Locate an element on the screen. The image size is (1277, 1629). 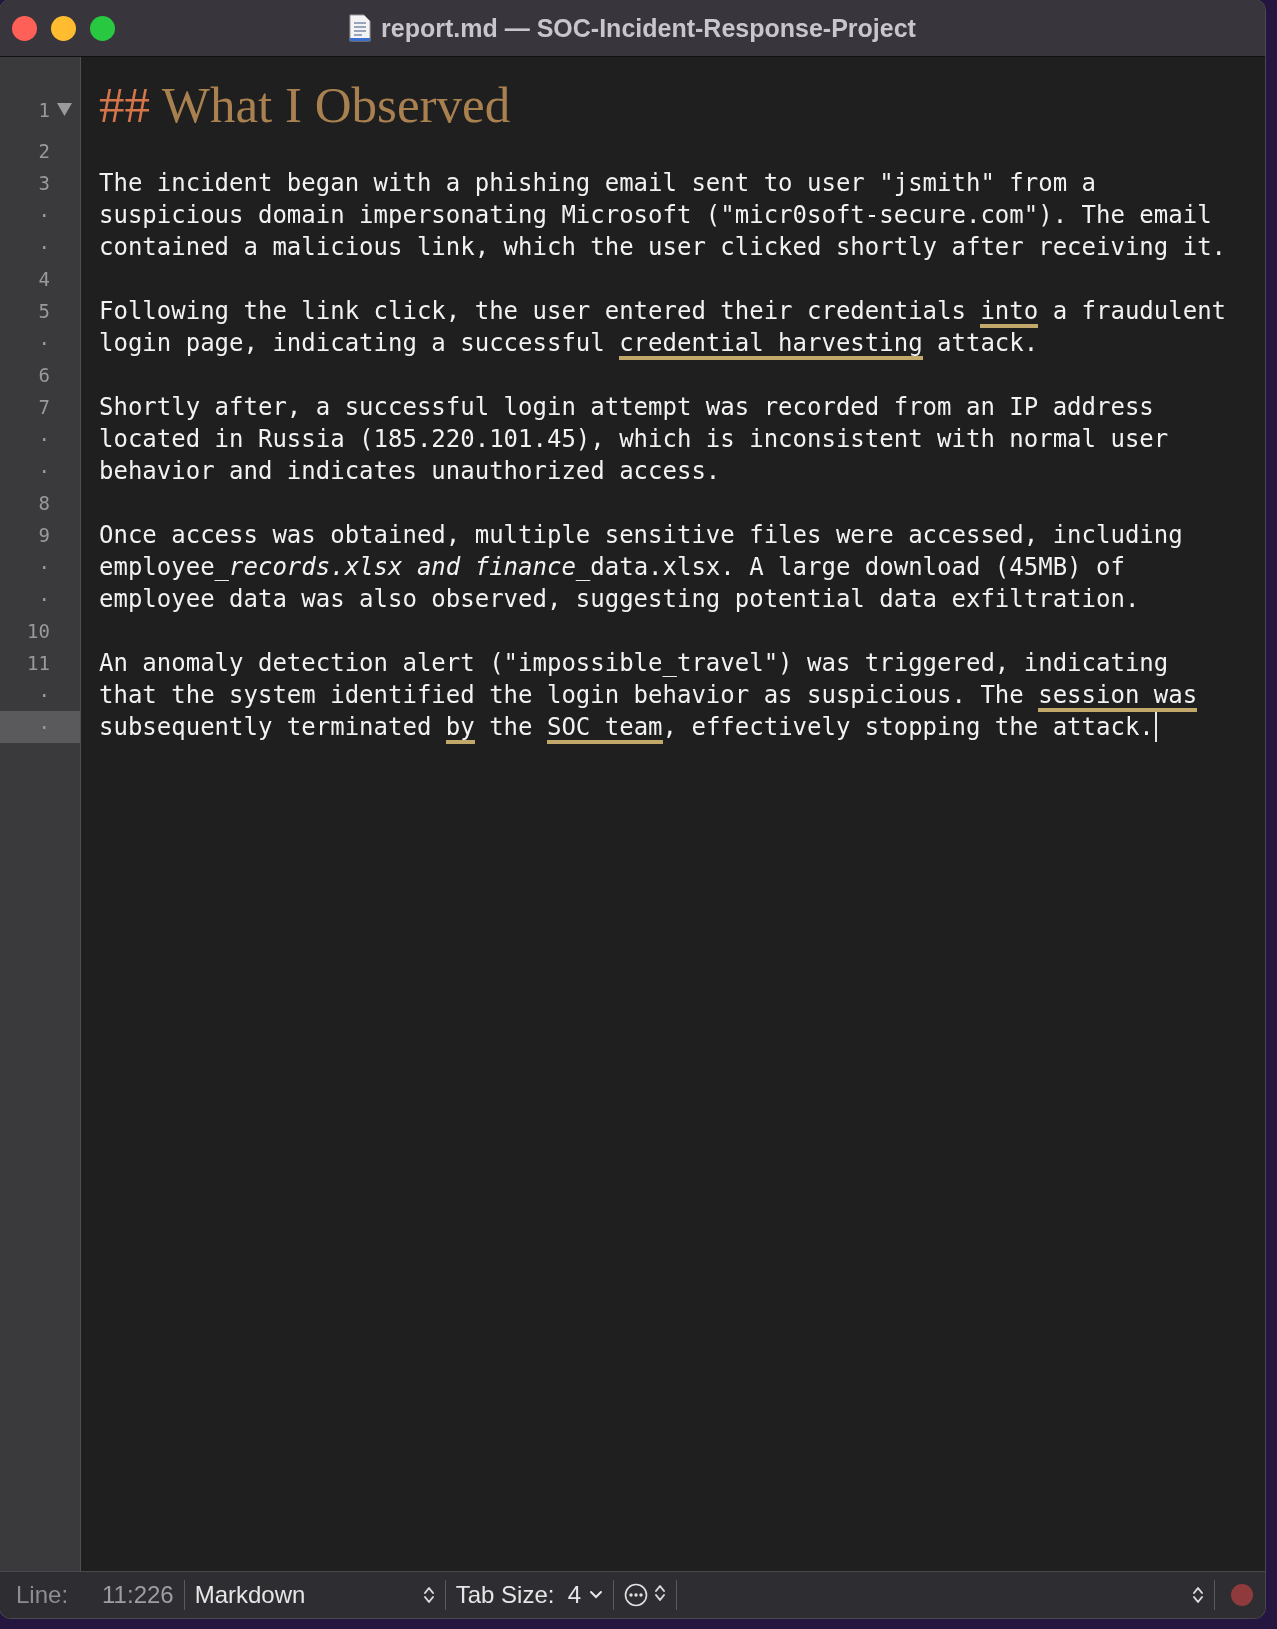
chevron-updown-icon is located at coordinates (428, 1595).